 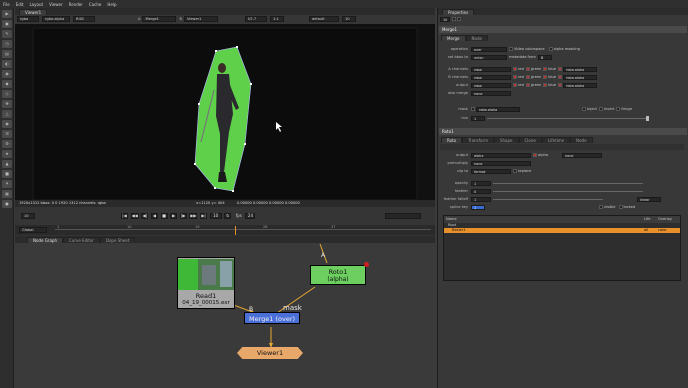 What do you see at coordinates (7, 124) in the screenshot?
I see `views-icon: ◉` at bounding box center [7, 124].